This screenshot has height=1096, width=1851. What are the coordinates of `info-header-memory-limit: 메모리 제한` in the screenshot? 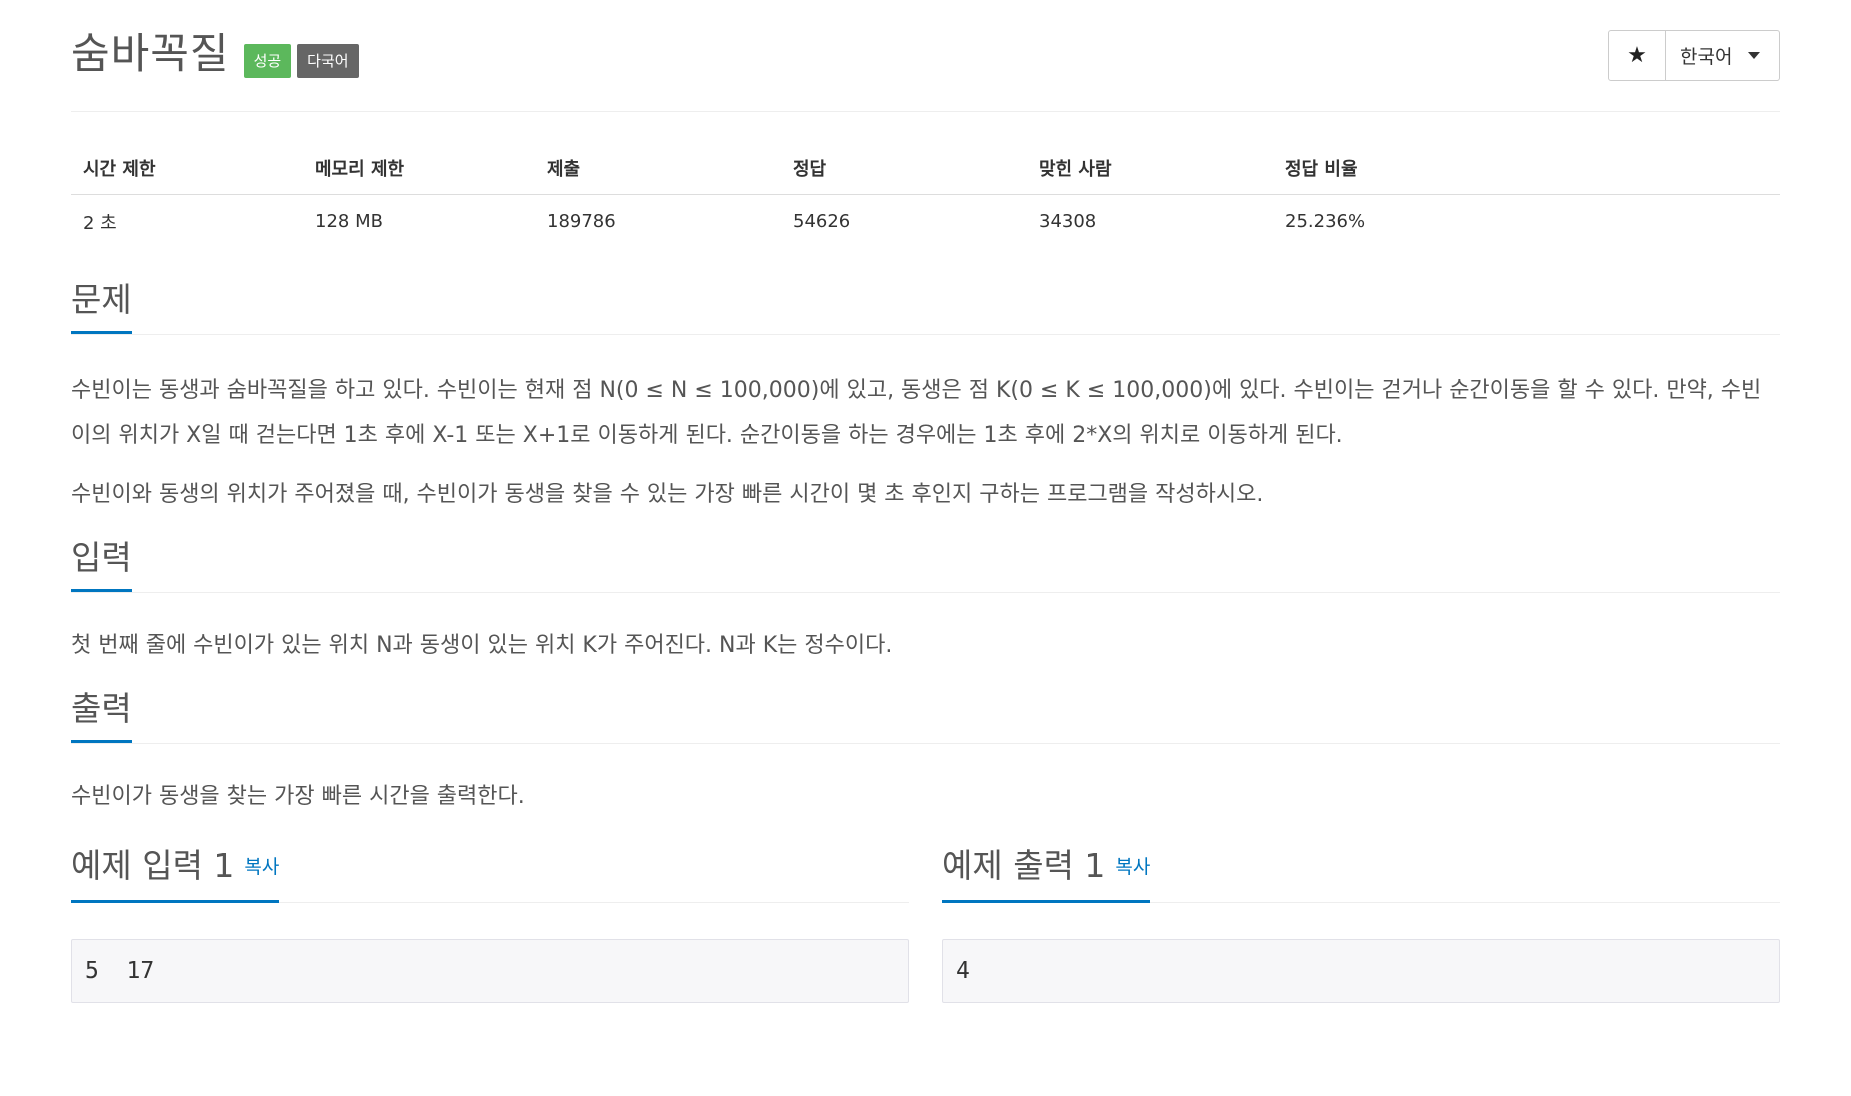 It's located at (419, 169).